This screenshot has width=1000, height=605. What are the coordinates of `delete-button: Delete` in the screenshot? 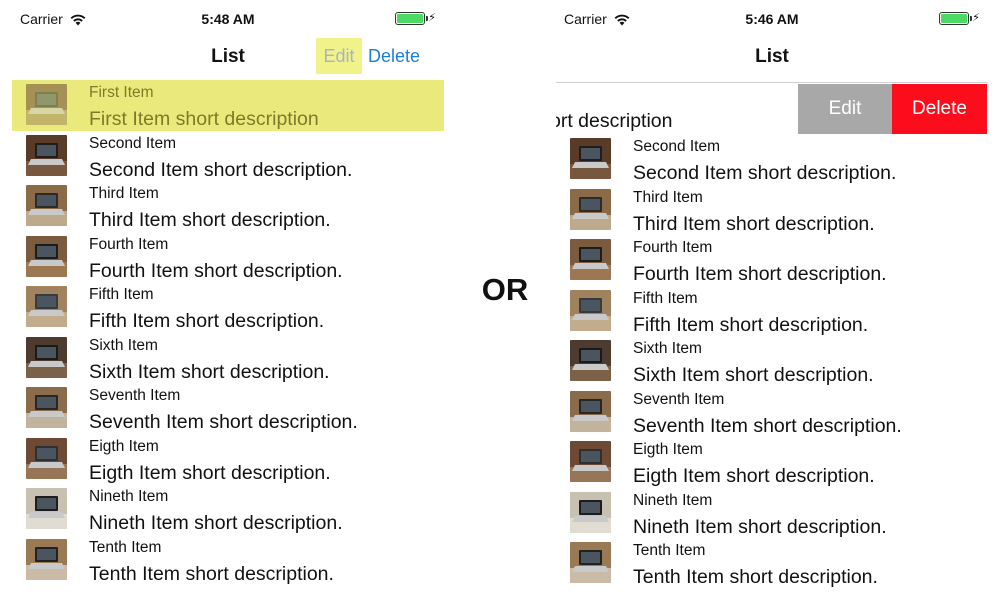 It's located at (394, 56).